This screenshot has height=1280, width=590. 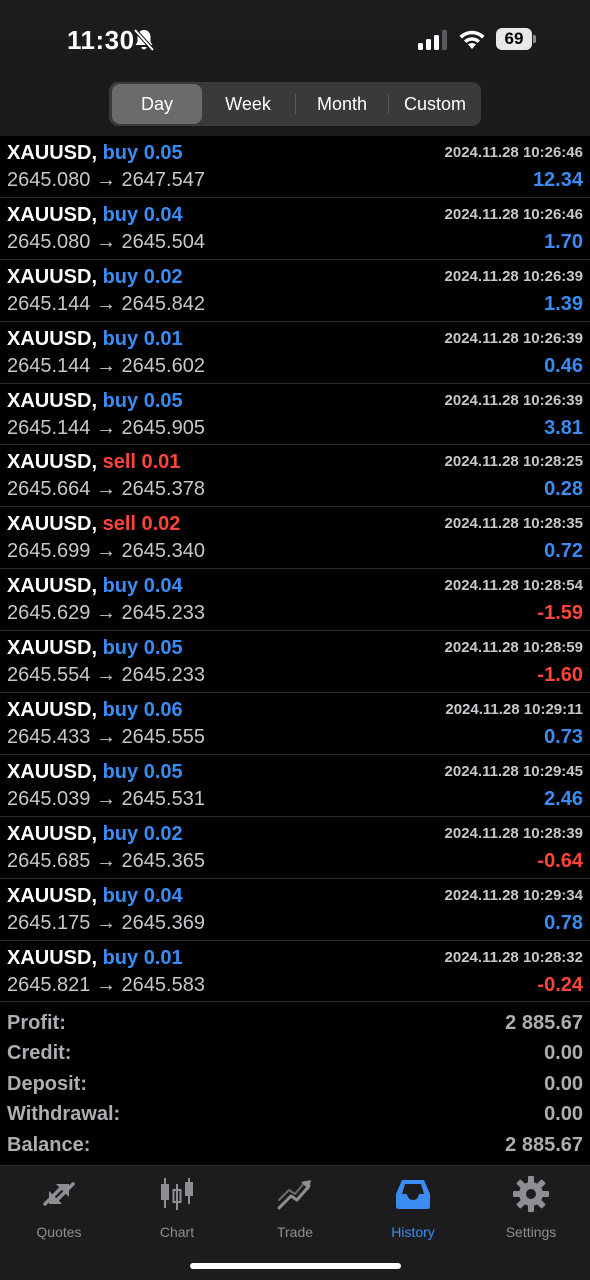 What do you see at coordinates (95, 277) in the screenshot?
I see `deal-symbol-line: XAUUSD, buy 0.02` at bounding box center [95, 277].